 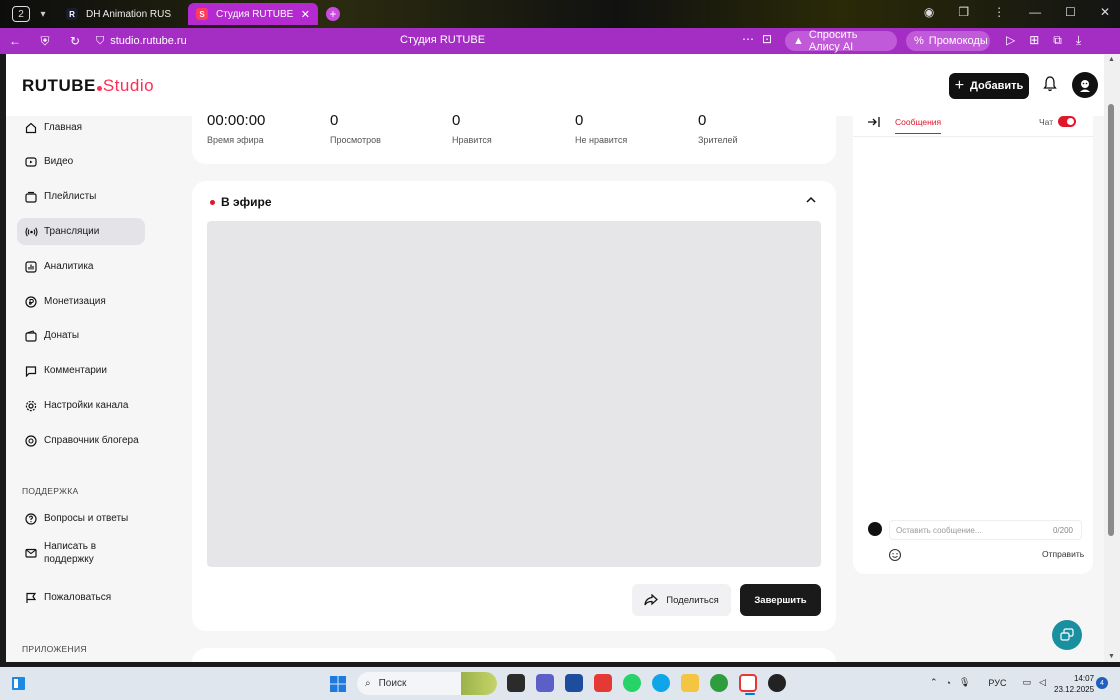 I want to click on windows-start-icon, so click(x=338, y=684).